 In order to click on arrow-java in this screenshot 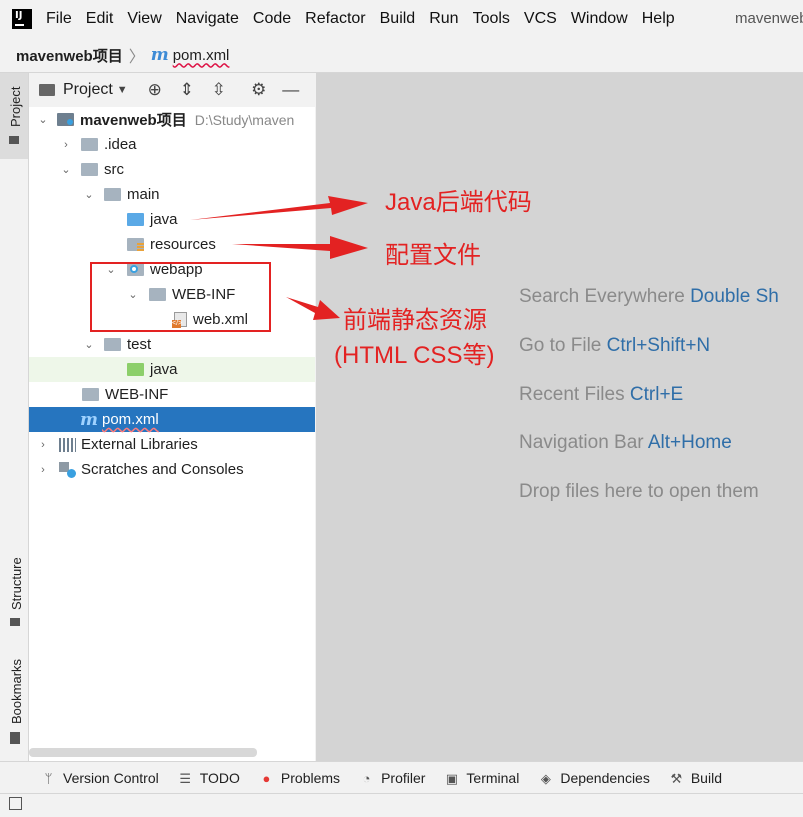, I will do `click(279, 208)`.